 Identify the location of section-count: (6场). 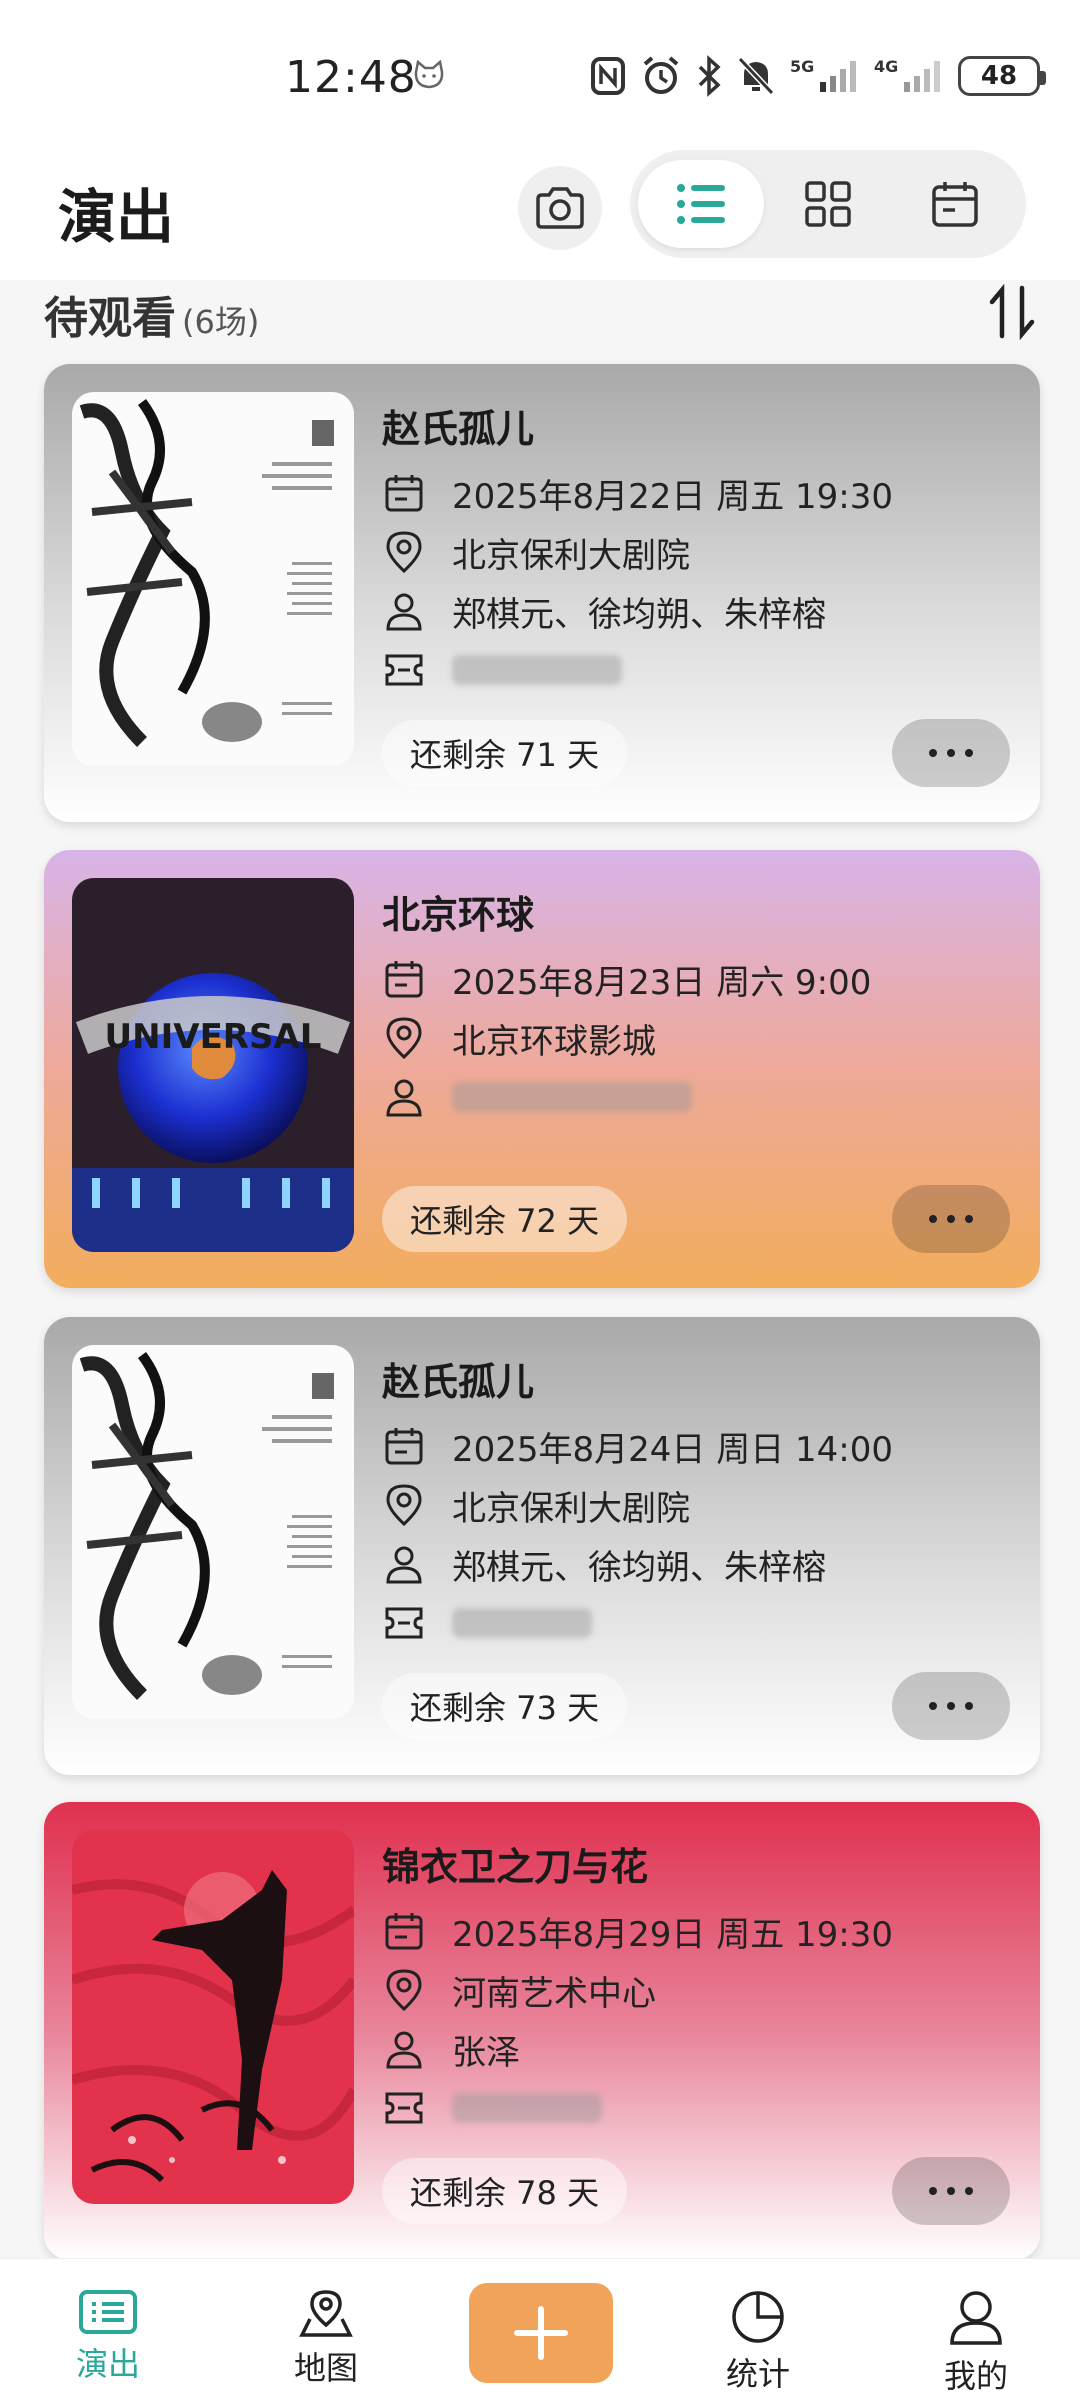
(221, 322).